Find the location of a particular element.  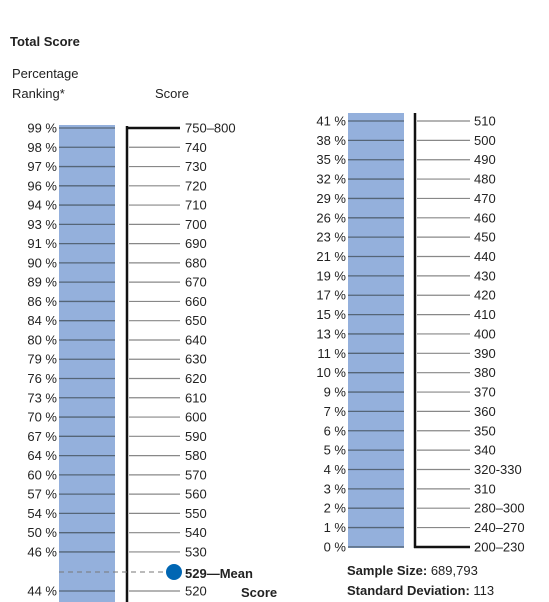

percentage-label: 9 % is located at coordinates (335, 392).